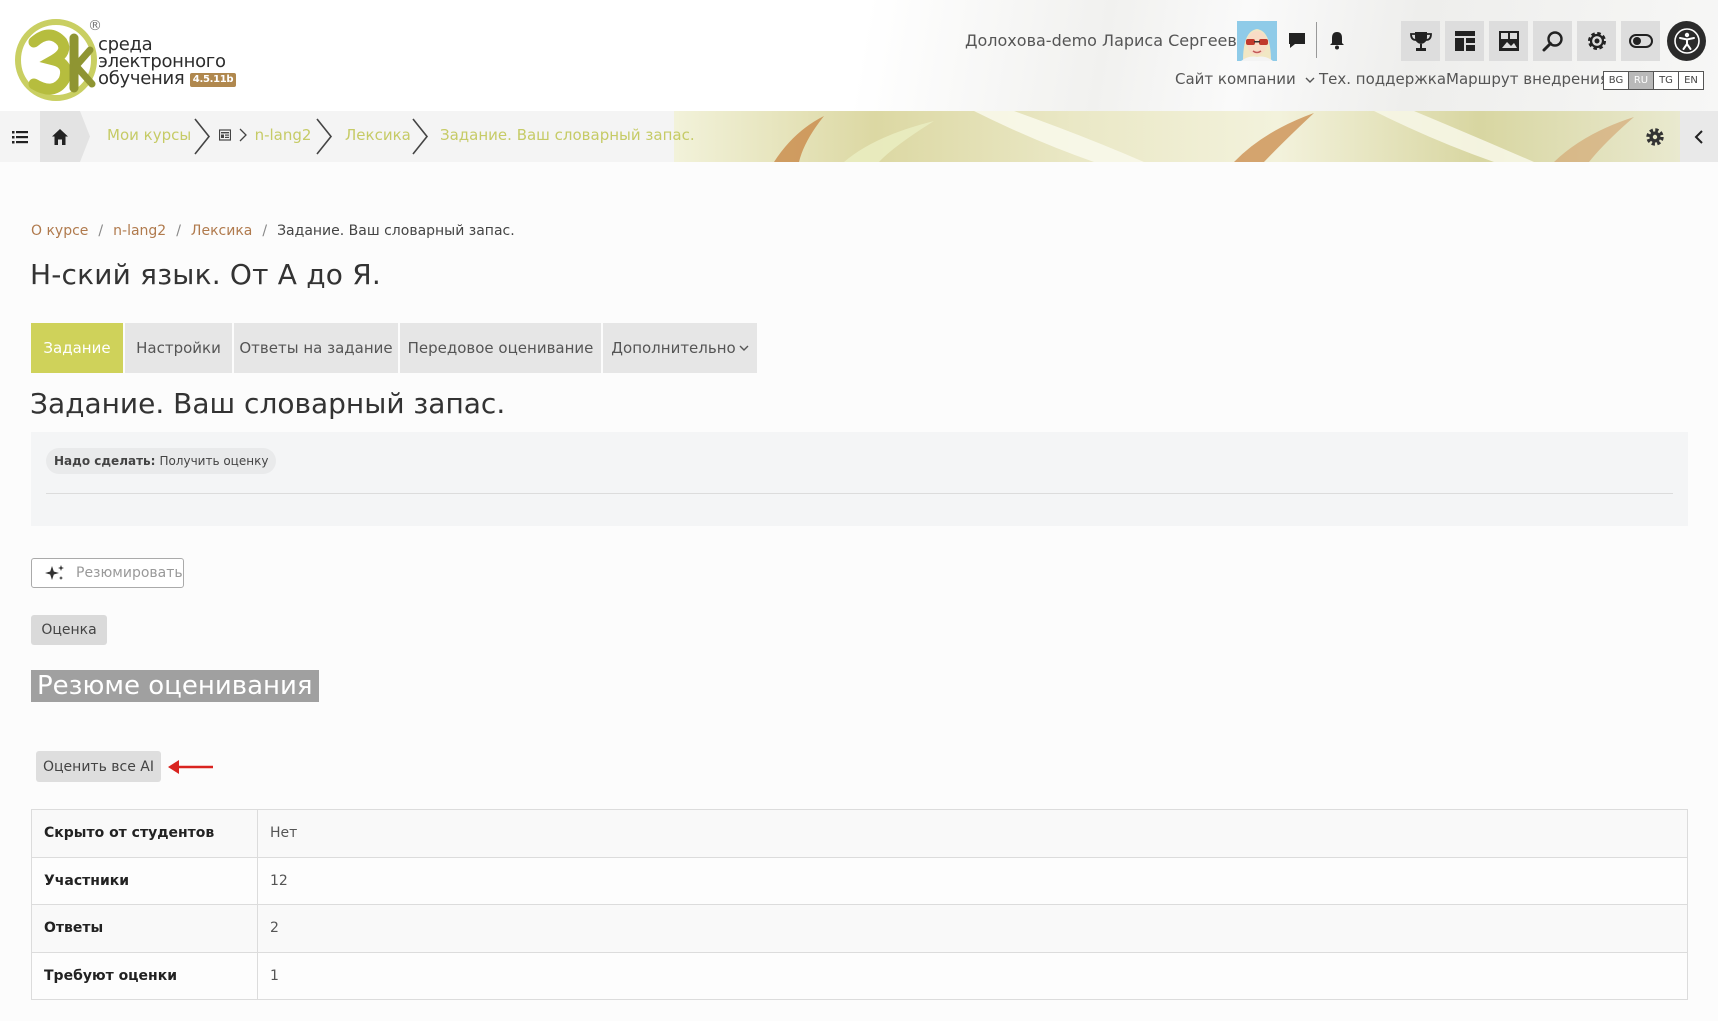 The height and width of the screenshot is (1021, 1718). What do you see at coordinates (225, 135) in the screenshot?
I see `course-icon` at bounding box center [225, 135].